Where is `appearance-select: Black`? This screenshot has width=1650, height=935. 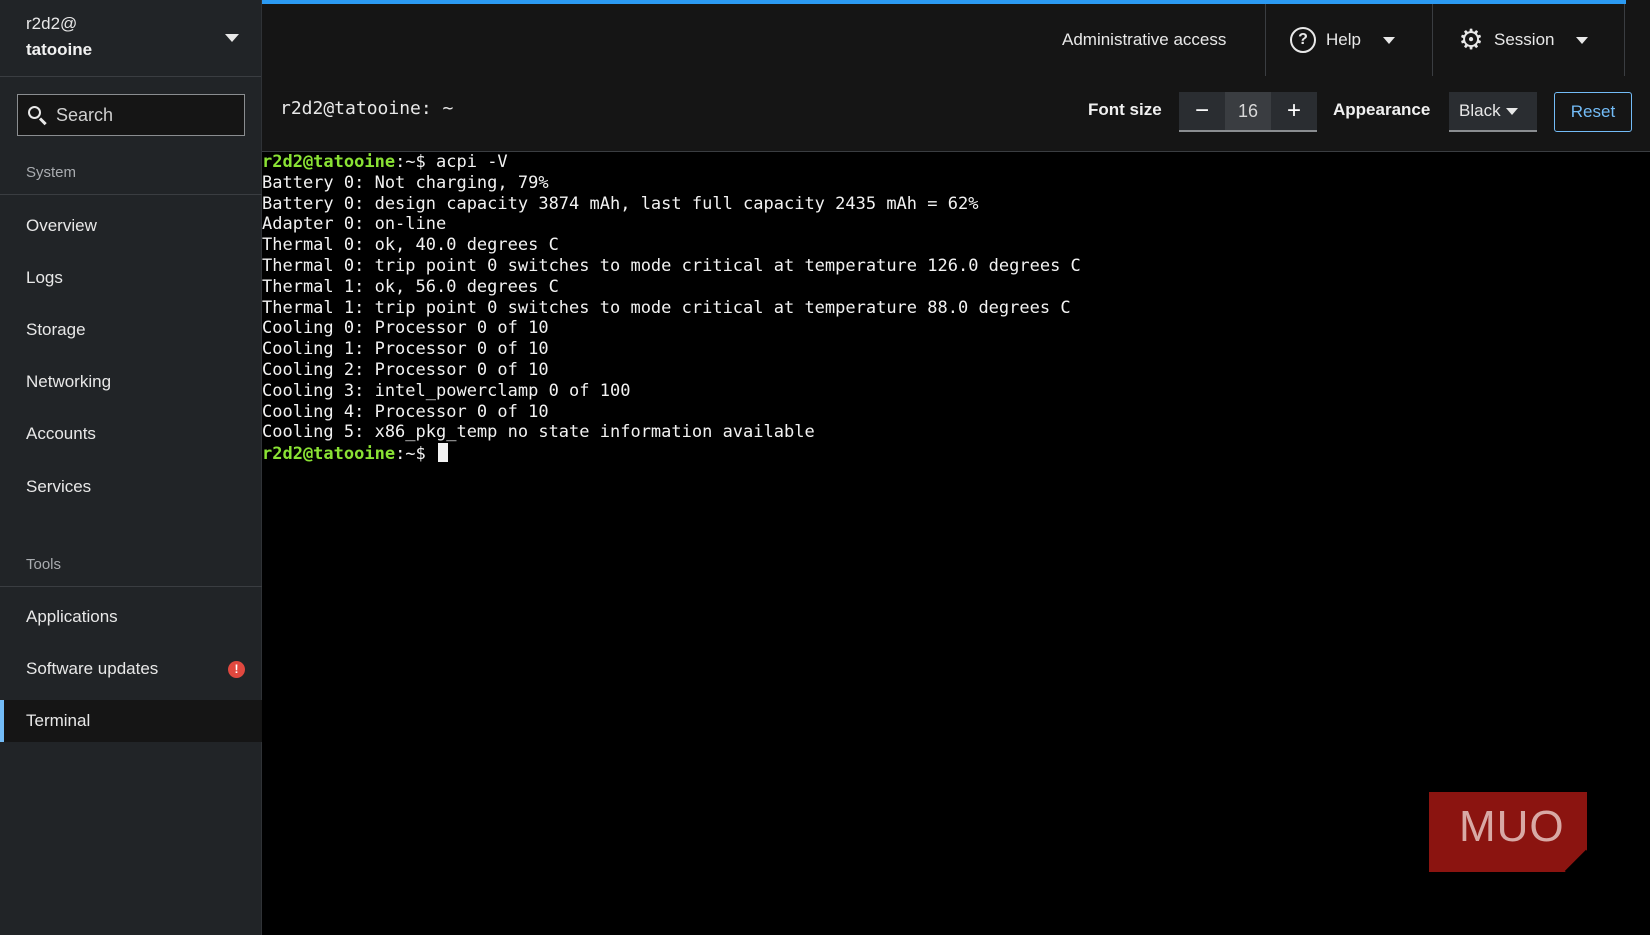 appearance-select: Black is located at coordinates (1493, 112).